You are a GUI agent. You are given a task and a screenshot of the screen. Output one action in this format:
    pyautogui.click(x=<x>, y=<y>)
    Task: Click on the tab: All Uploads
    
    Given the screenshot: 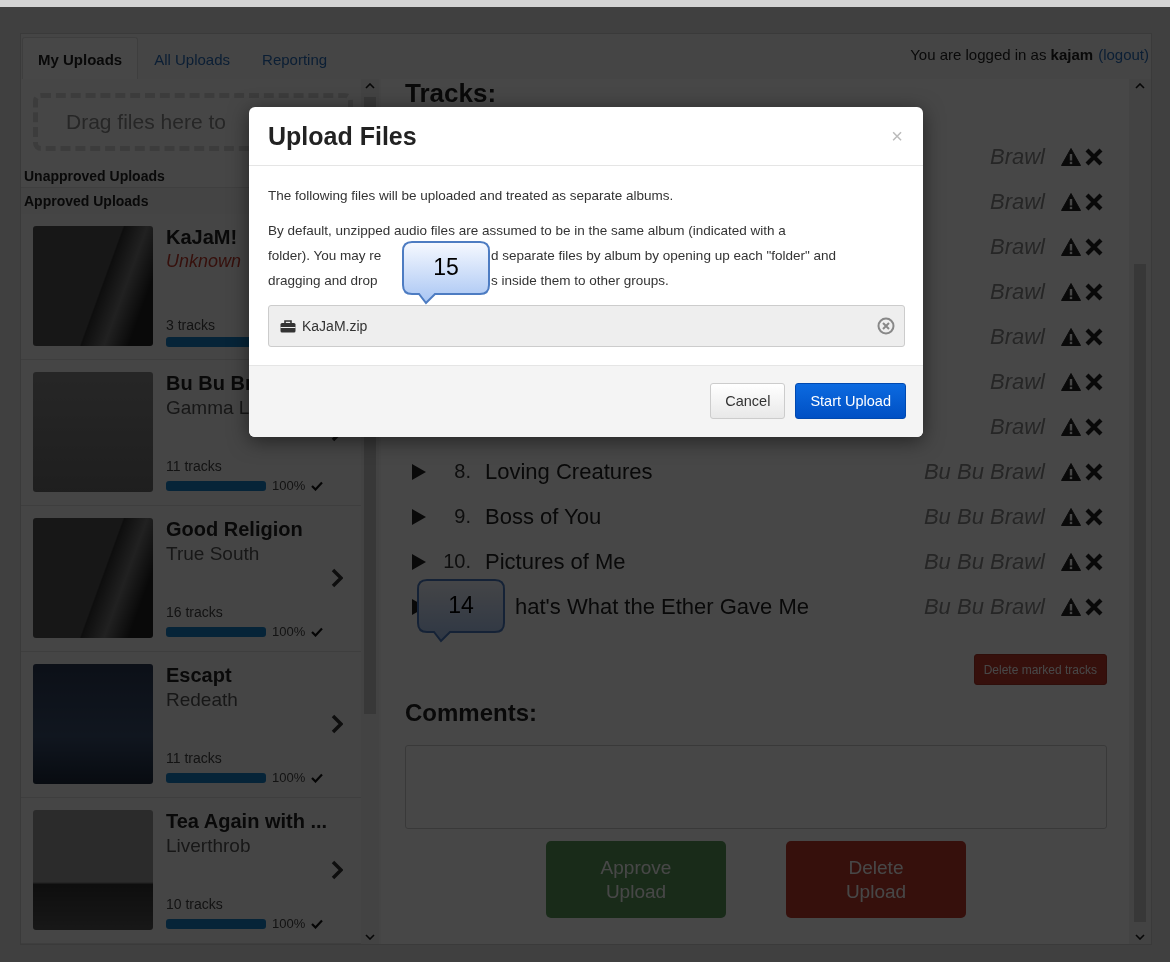 What is the action you would take?
    pyautogui.click(x=192, y=58)
    